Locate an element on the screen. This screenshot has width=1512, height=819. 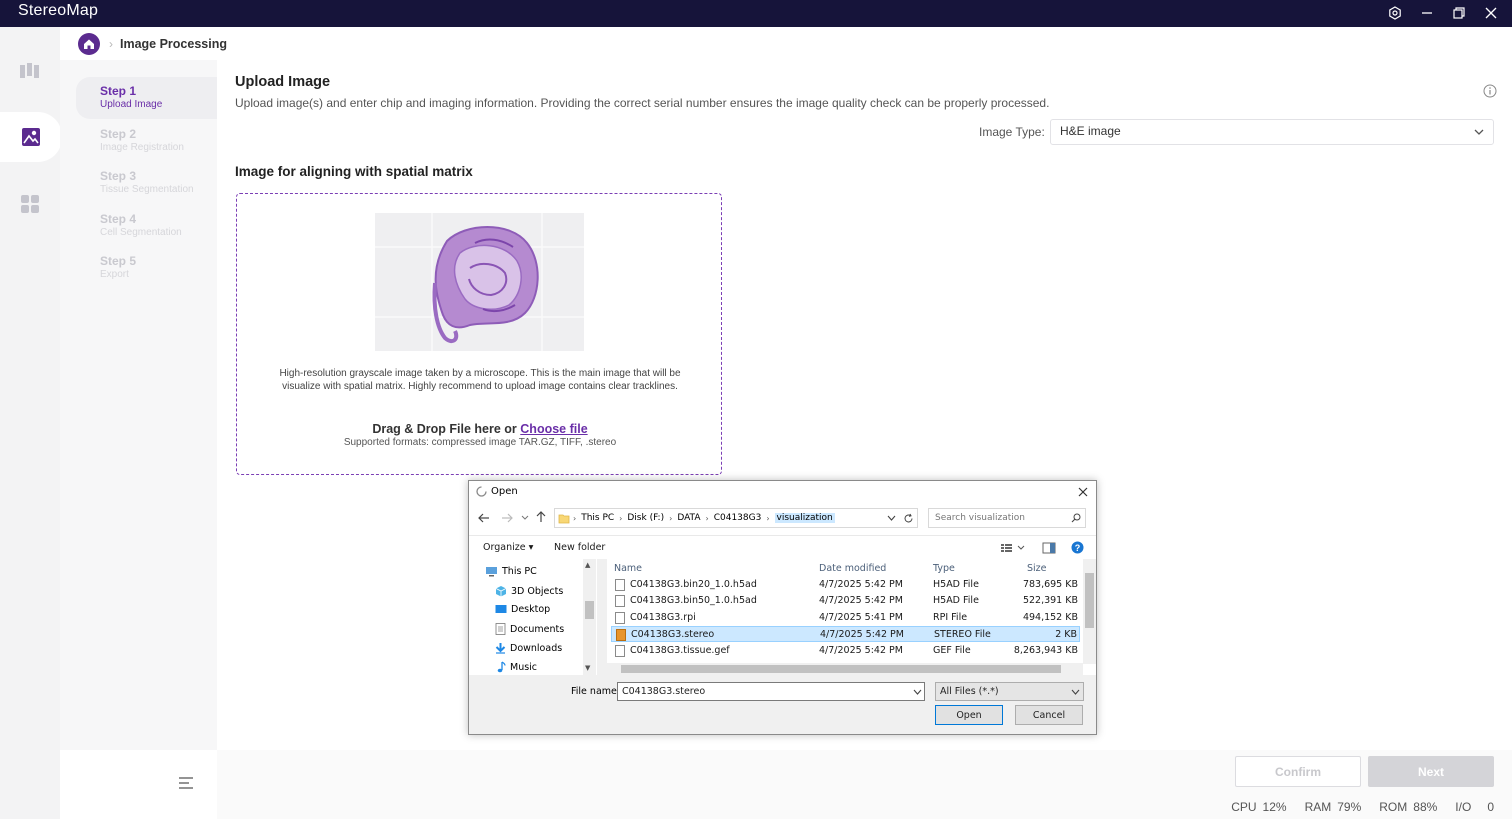
cube-icon is located at coordinates (501, 591).